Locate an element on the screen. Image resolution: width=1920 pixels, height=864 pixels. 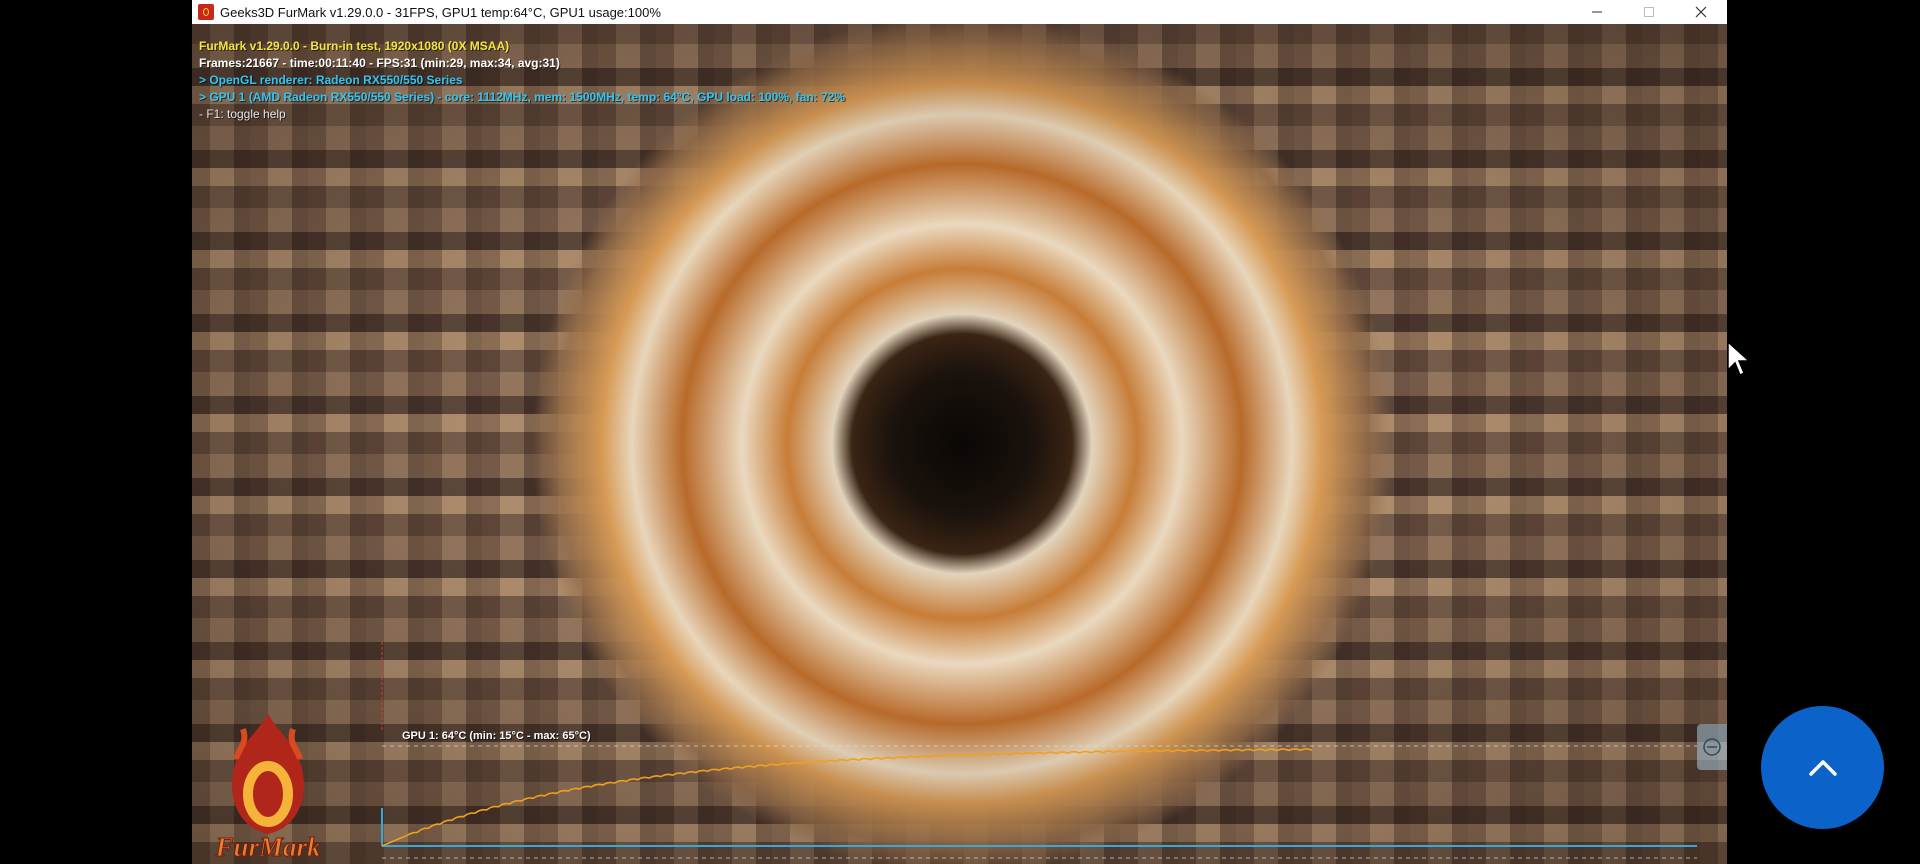
mouse-cursor-icon is located at coordinates (1739, 358).